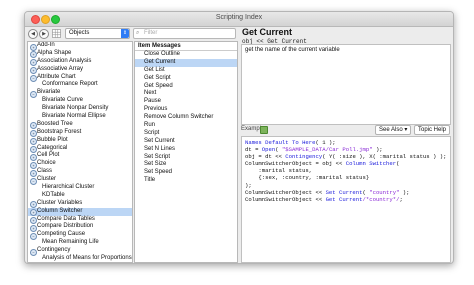 The width and height of the screenshot is (474, 285). What do you see at coordinates (52, 139) in the screenshot?
I see `tree-item-label: Bubble Plot` at bounding box center [52, 139].